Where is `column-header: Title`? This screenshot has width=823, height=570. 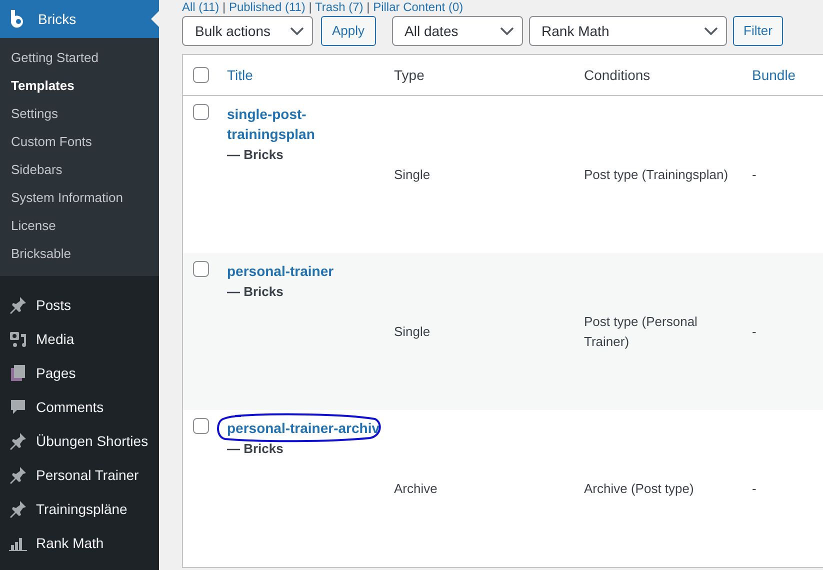
column-header: Title is located at coordinates (240, 74).